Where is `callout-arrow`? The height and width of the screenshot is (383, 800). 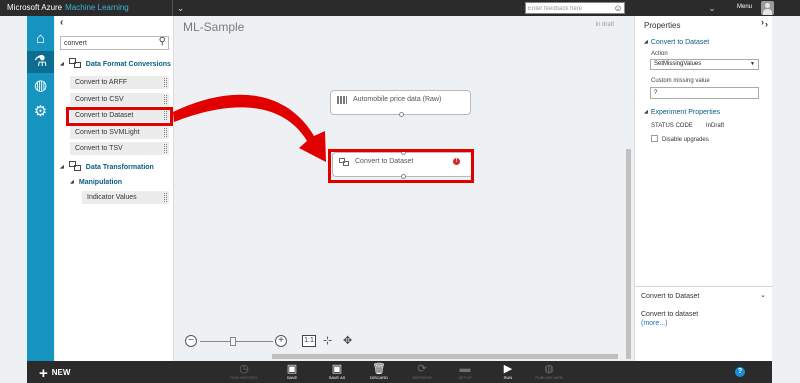
callout-arrow is located at coordinates (249, 128).